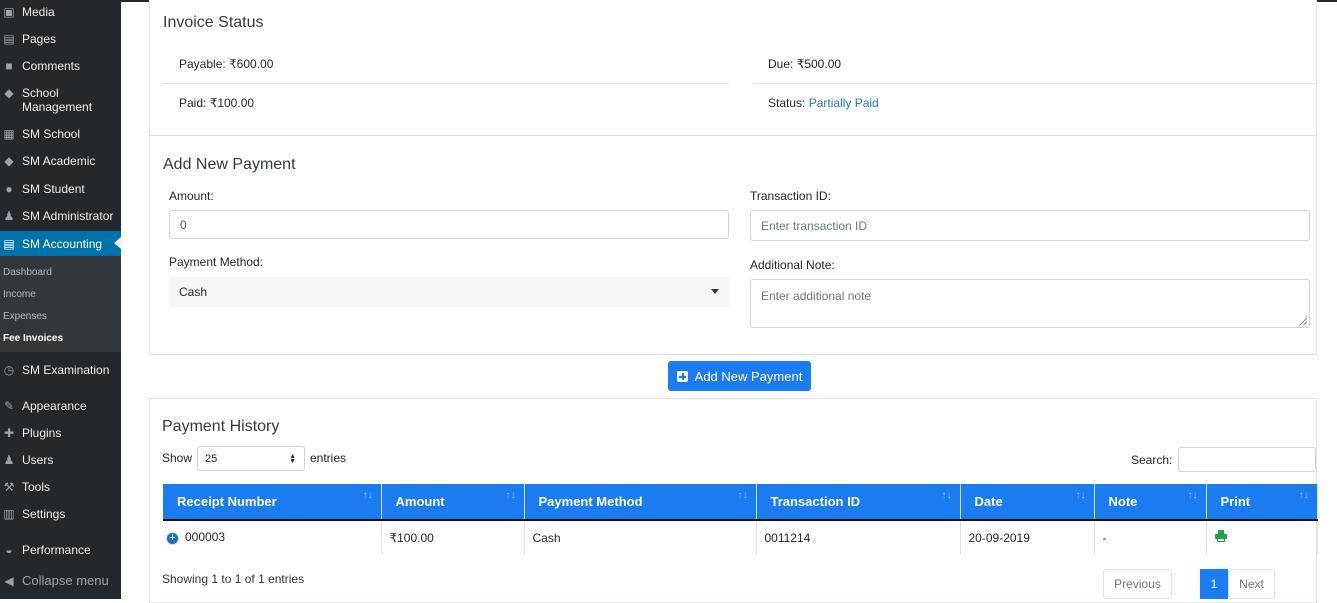 Image resolution: width=1337 pixels, height=603 pixels. What do you see at coordinates (60, 12) in the screenshot?
I see `sidebar-item-media: ▣ Media` at bounding box center [60, 12].